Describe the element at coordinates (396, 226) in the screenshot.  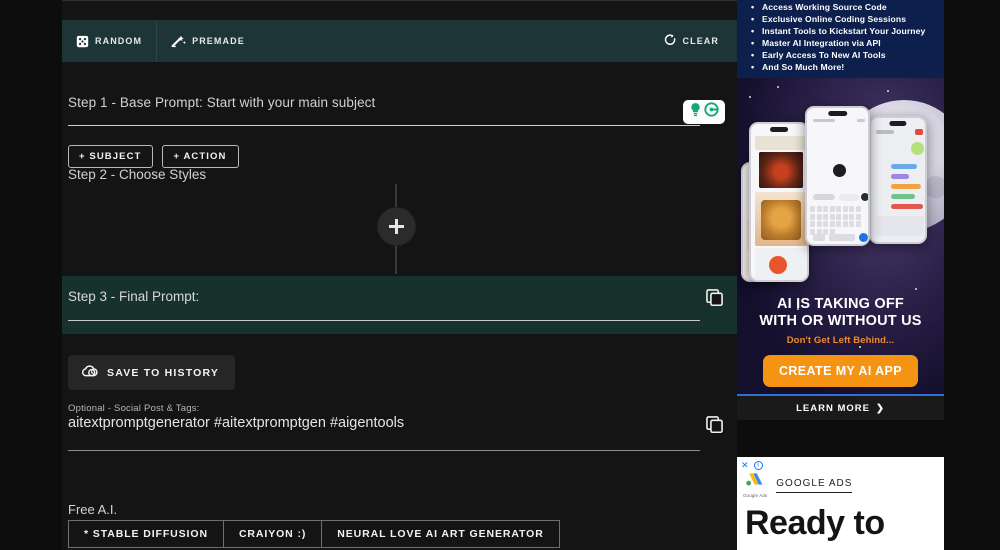
I see `add-style-button` at that location.